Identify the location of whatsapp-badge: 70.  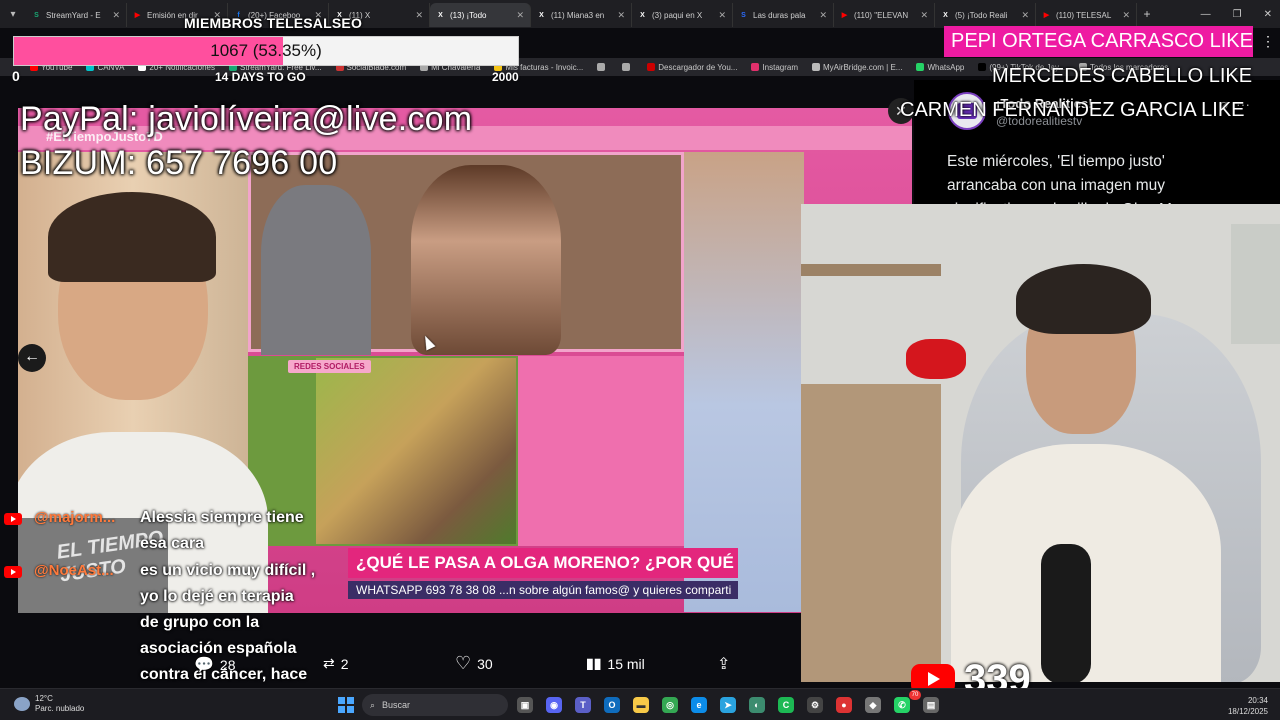
(915, 695).